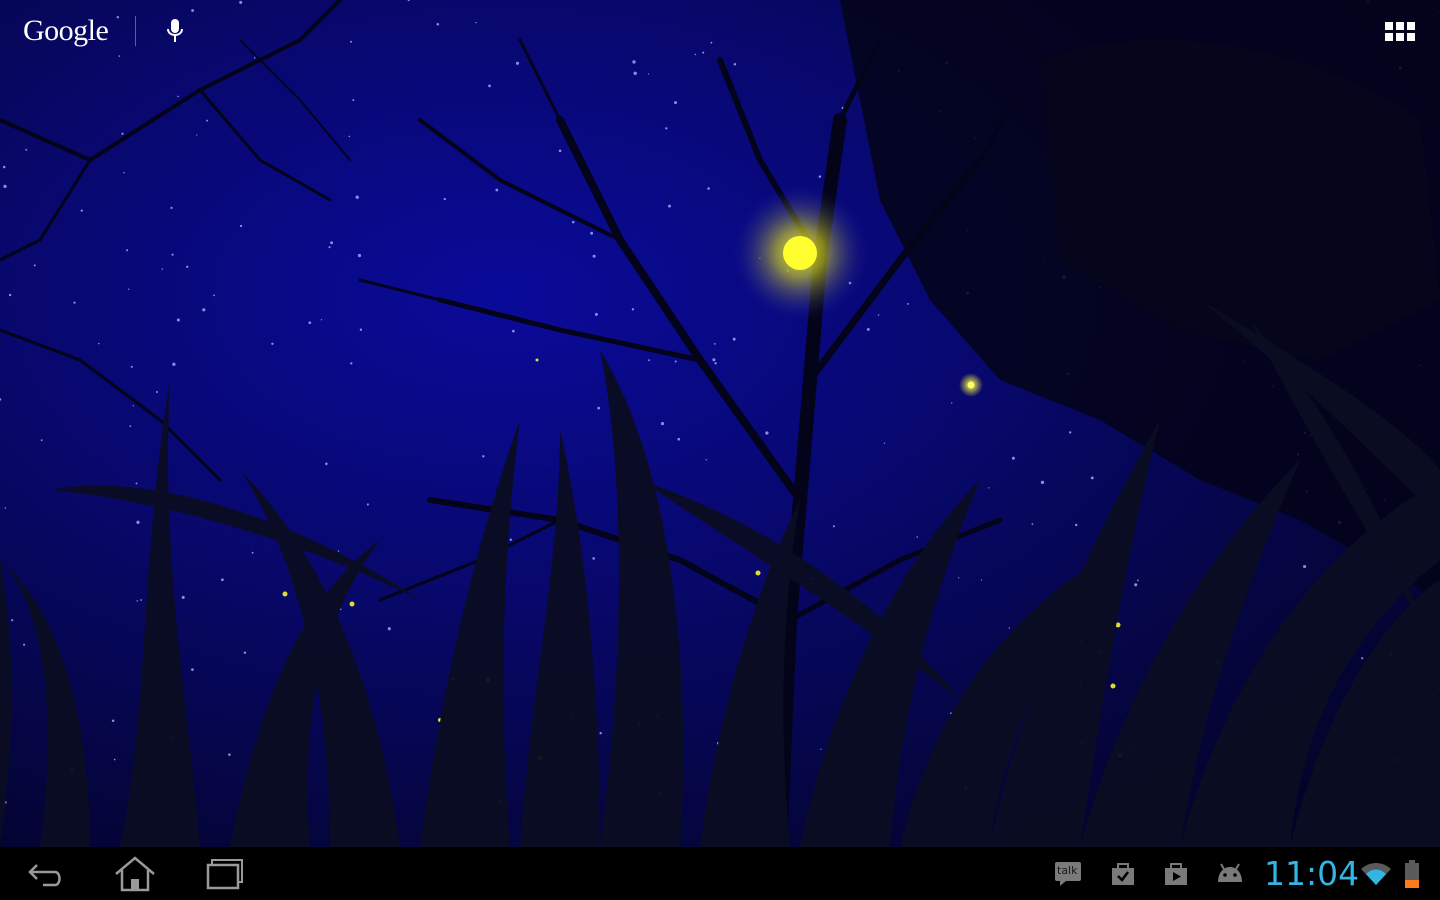 The image size is (1440, 900). What do you see at coordinates (1400, 32) in the screenshot?
I see `app-grid-icon` at bounding box center [1400, 32].